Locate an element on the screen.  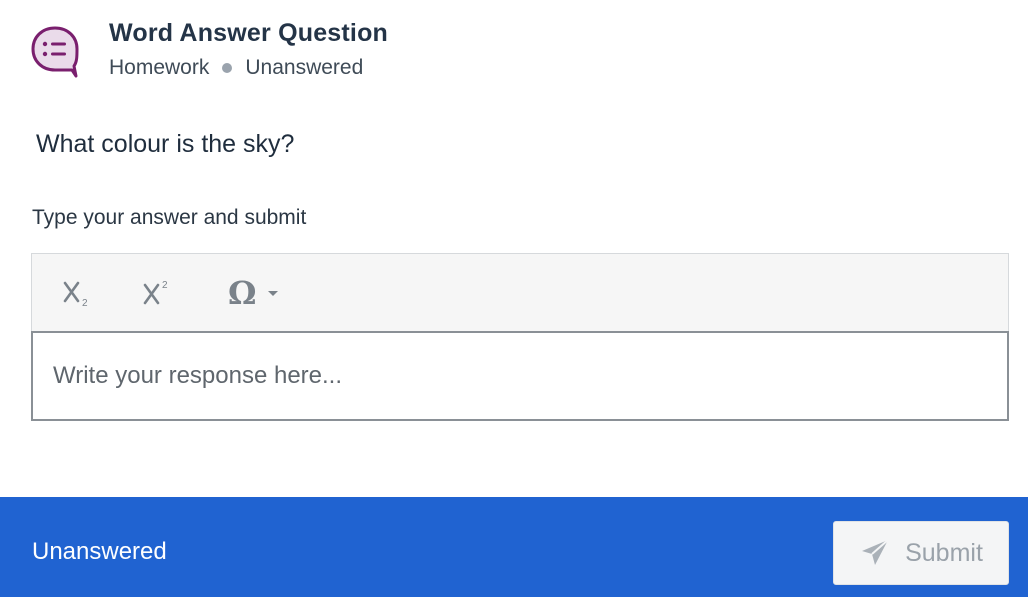
subscript-button: 2 is located at coordinates (78, 293).